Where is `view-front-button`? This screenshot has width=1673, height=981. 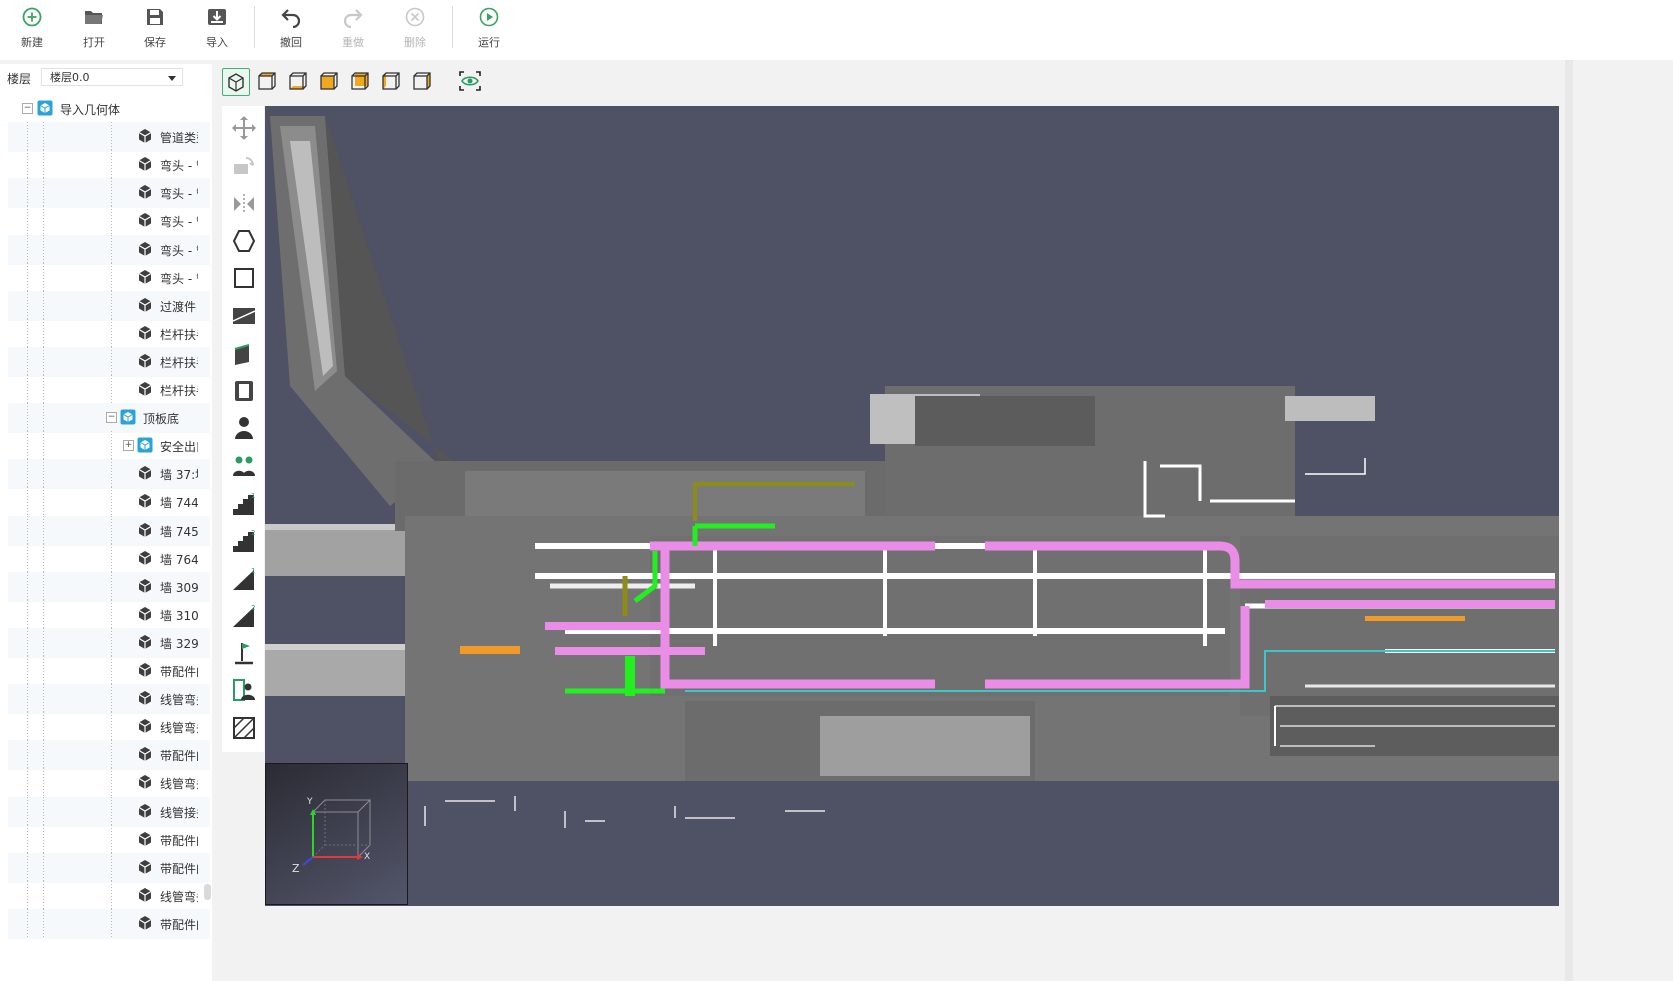 view-front-button is located at coordinates (330, 82).